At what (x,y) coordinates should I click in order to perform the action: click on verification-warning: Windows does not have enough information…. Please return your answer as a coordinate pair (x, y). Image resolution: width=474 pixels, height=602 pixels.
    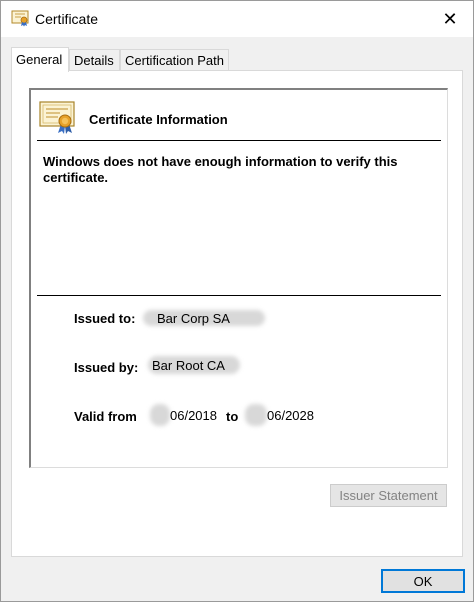
    Looking at the image, I should click on (220, 169).